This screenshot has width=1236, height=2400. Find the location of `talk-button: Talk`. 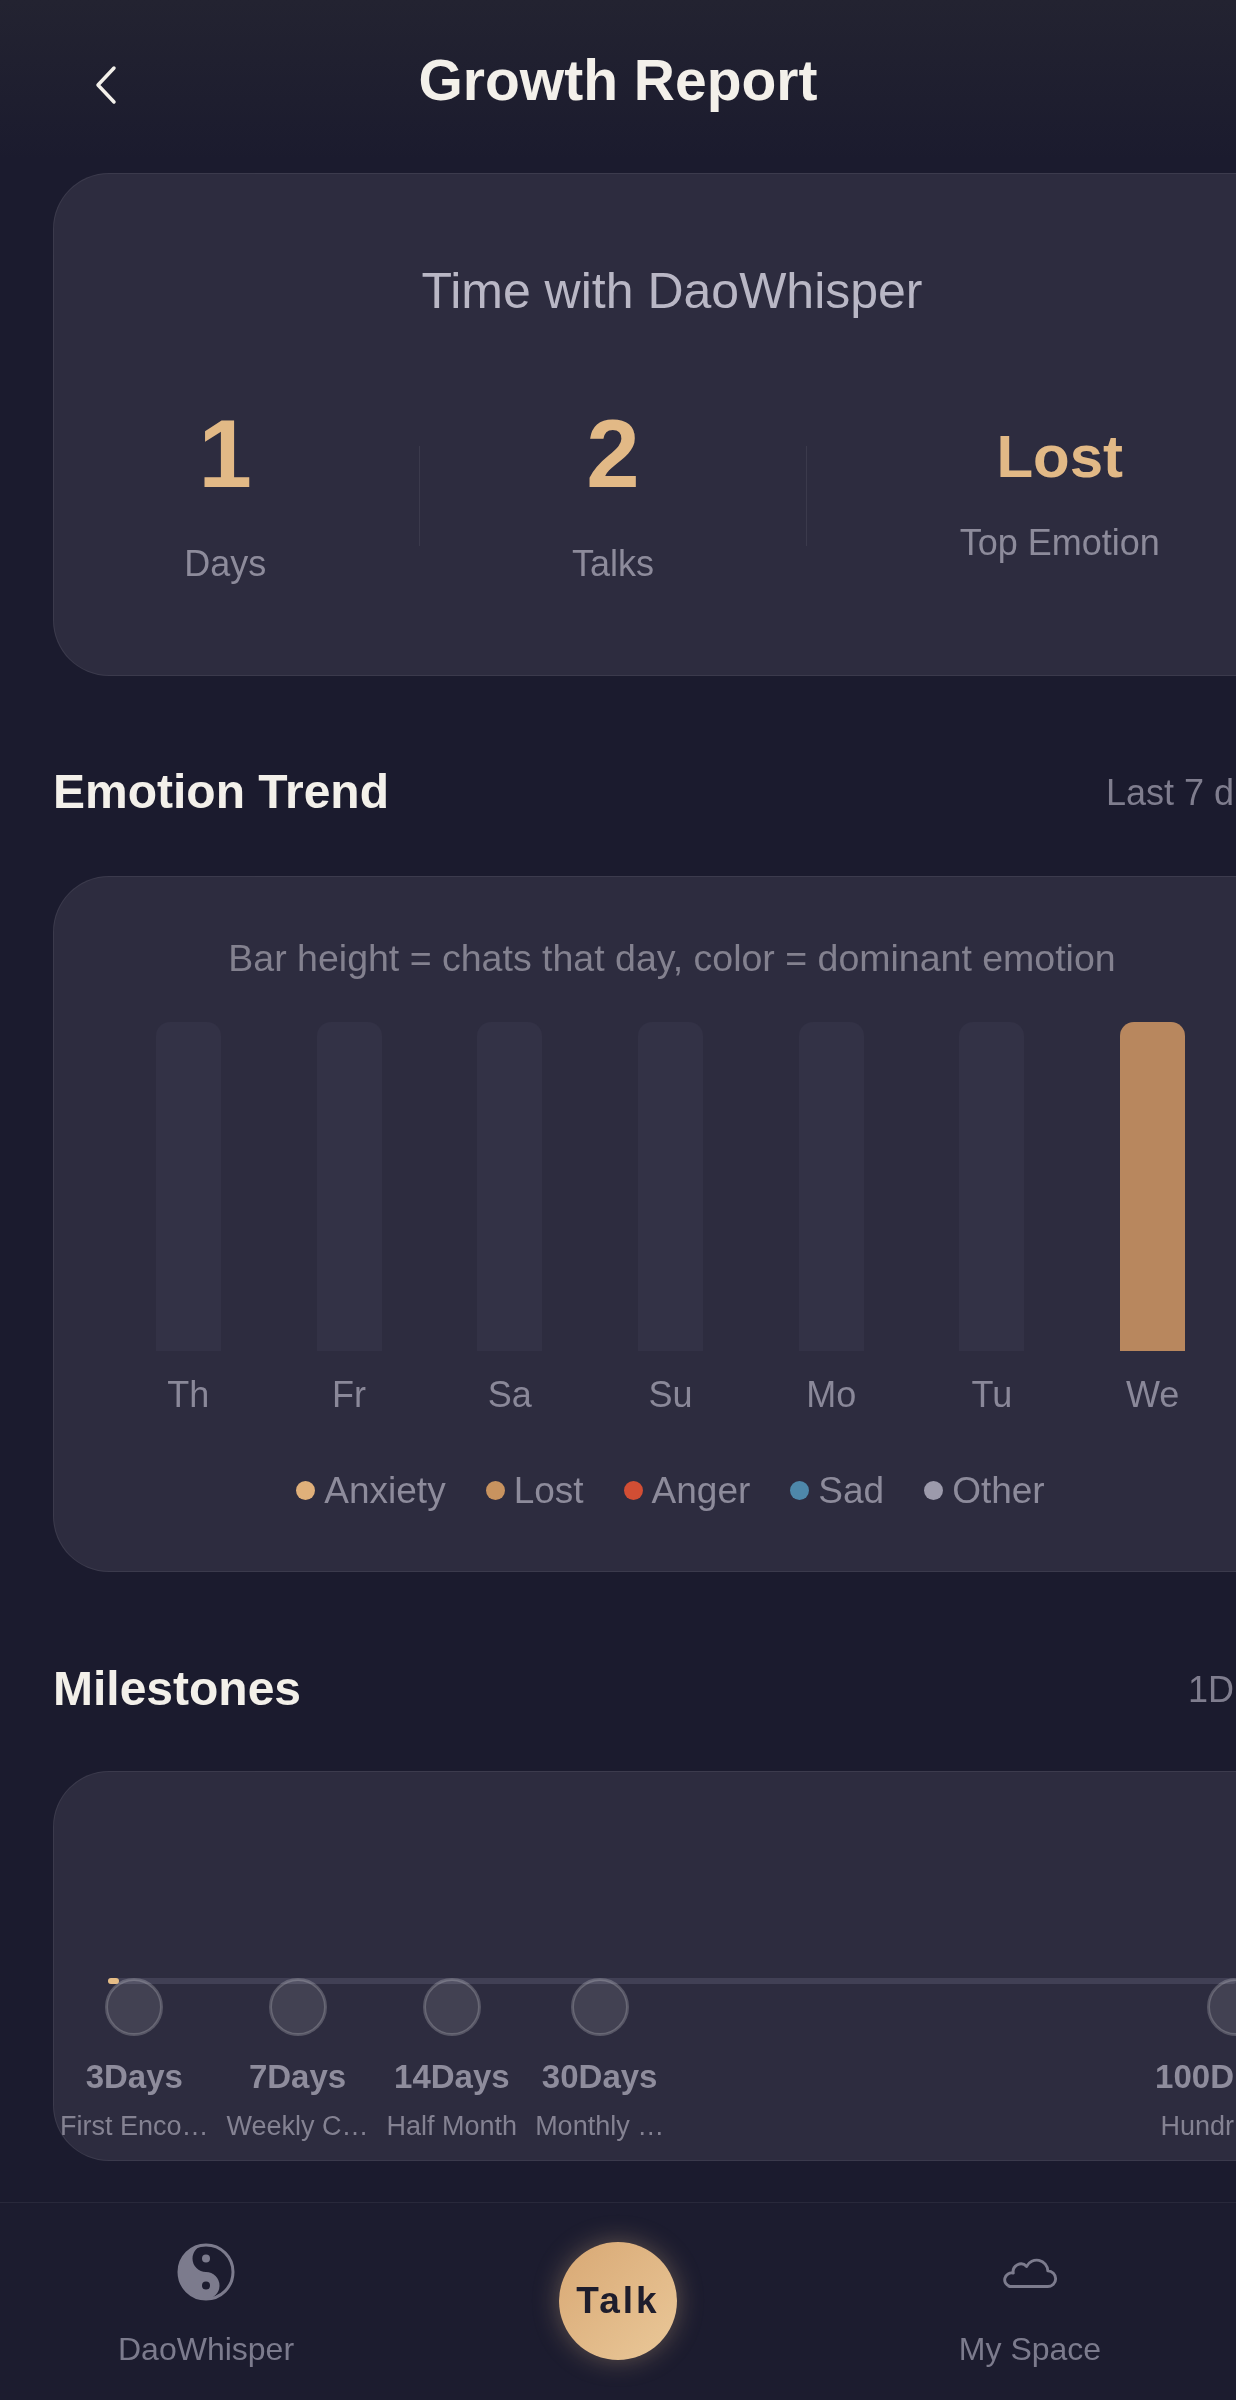

talk-button: Talk is located at coordinates (618, 2301).